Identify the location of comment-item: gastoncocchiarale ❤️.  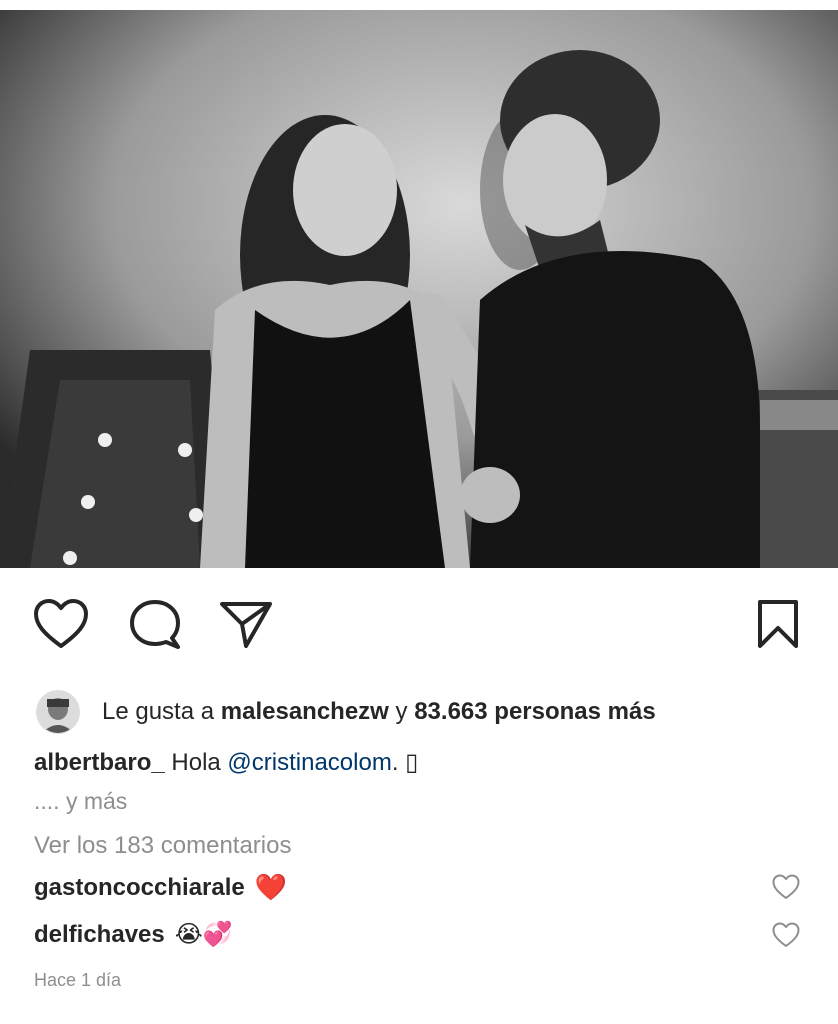
(160, 887).